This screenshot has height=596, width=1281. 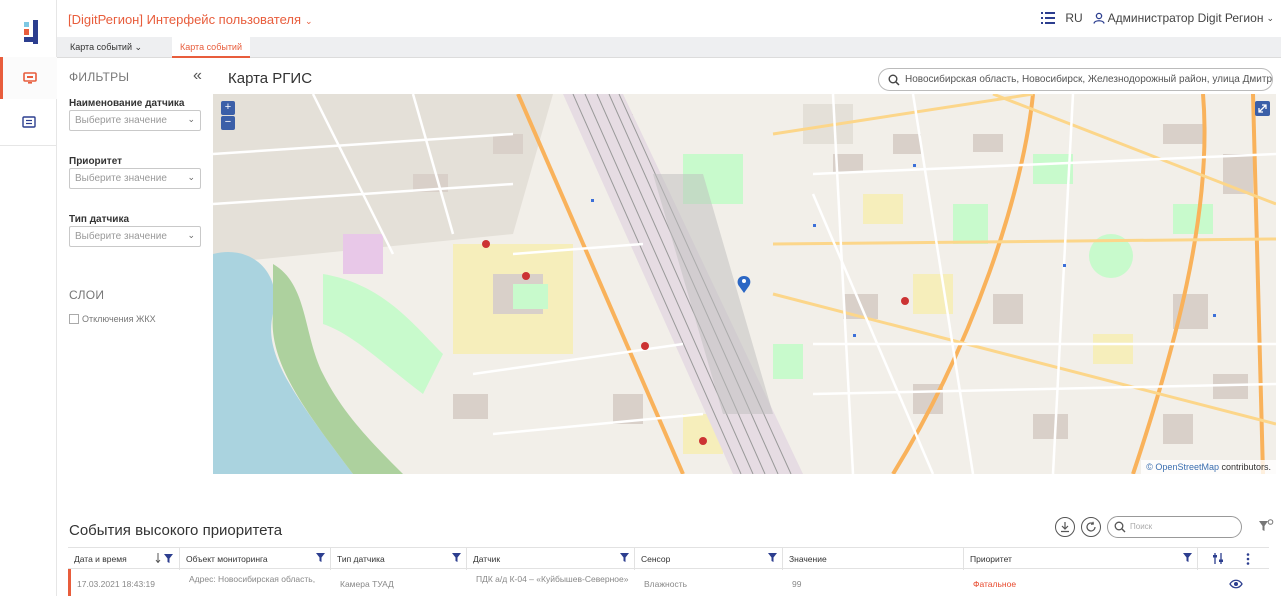 I want to click on digit-logo-icon, so click(x=32, y=32).